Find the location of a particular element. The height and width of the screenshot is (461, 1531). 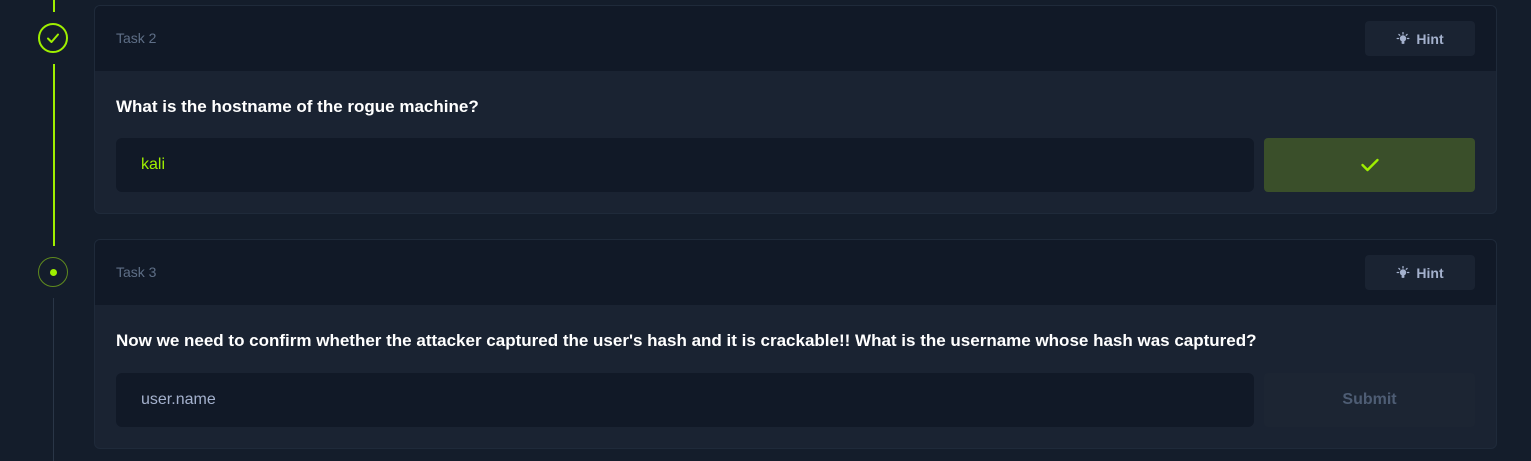

timeline-rail-completed is located at coordinates (54, 155).